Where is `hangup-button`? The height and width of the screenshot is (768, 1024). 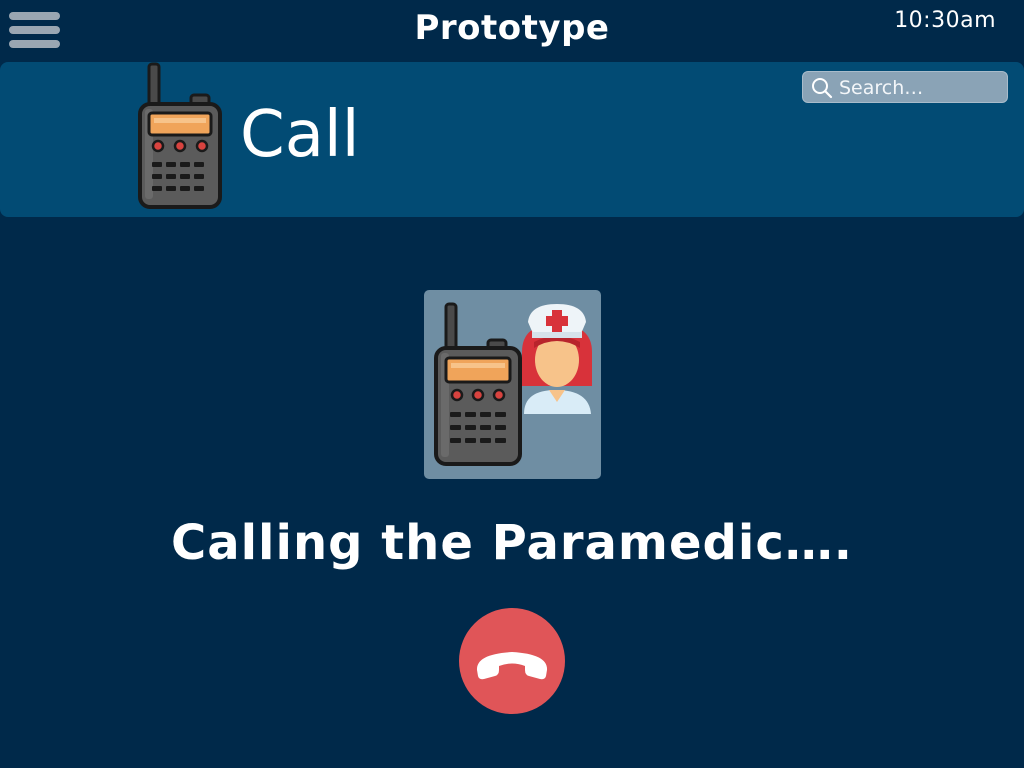
hangup-button is located at coordinates (512, 661).